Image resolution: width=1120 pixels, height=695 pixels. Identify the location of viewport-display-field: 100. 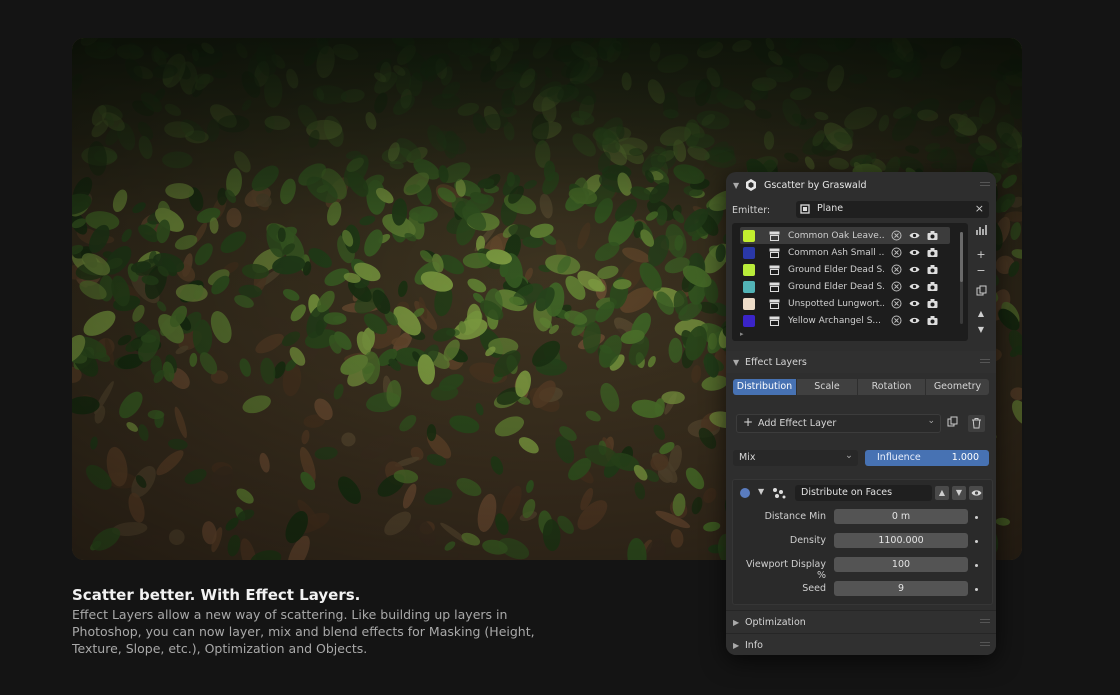
(901, 564).